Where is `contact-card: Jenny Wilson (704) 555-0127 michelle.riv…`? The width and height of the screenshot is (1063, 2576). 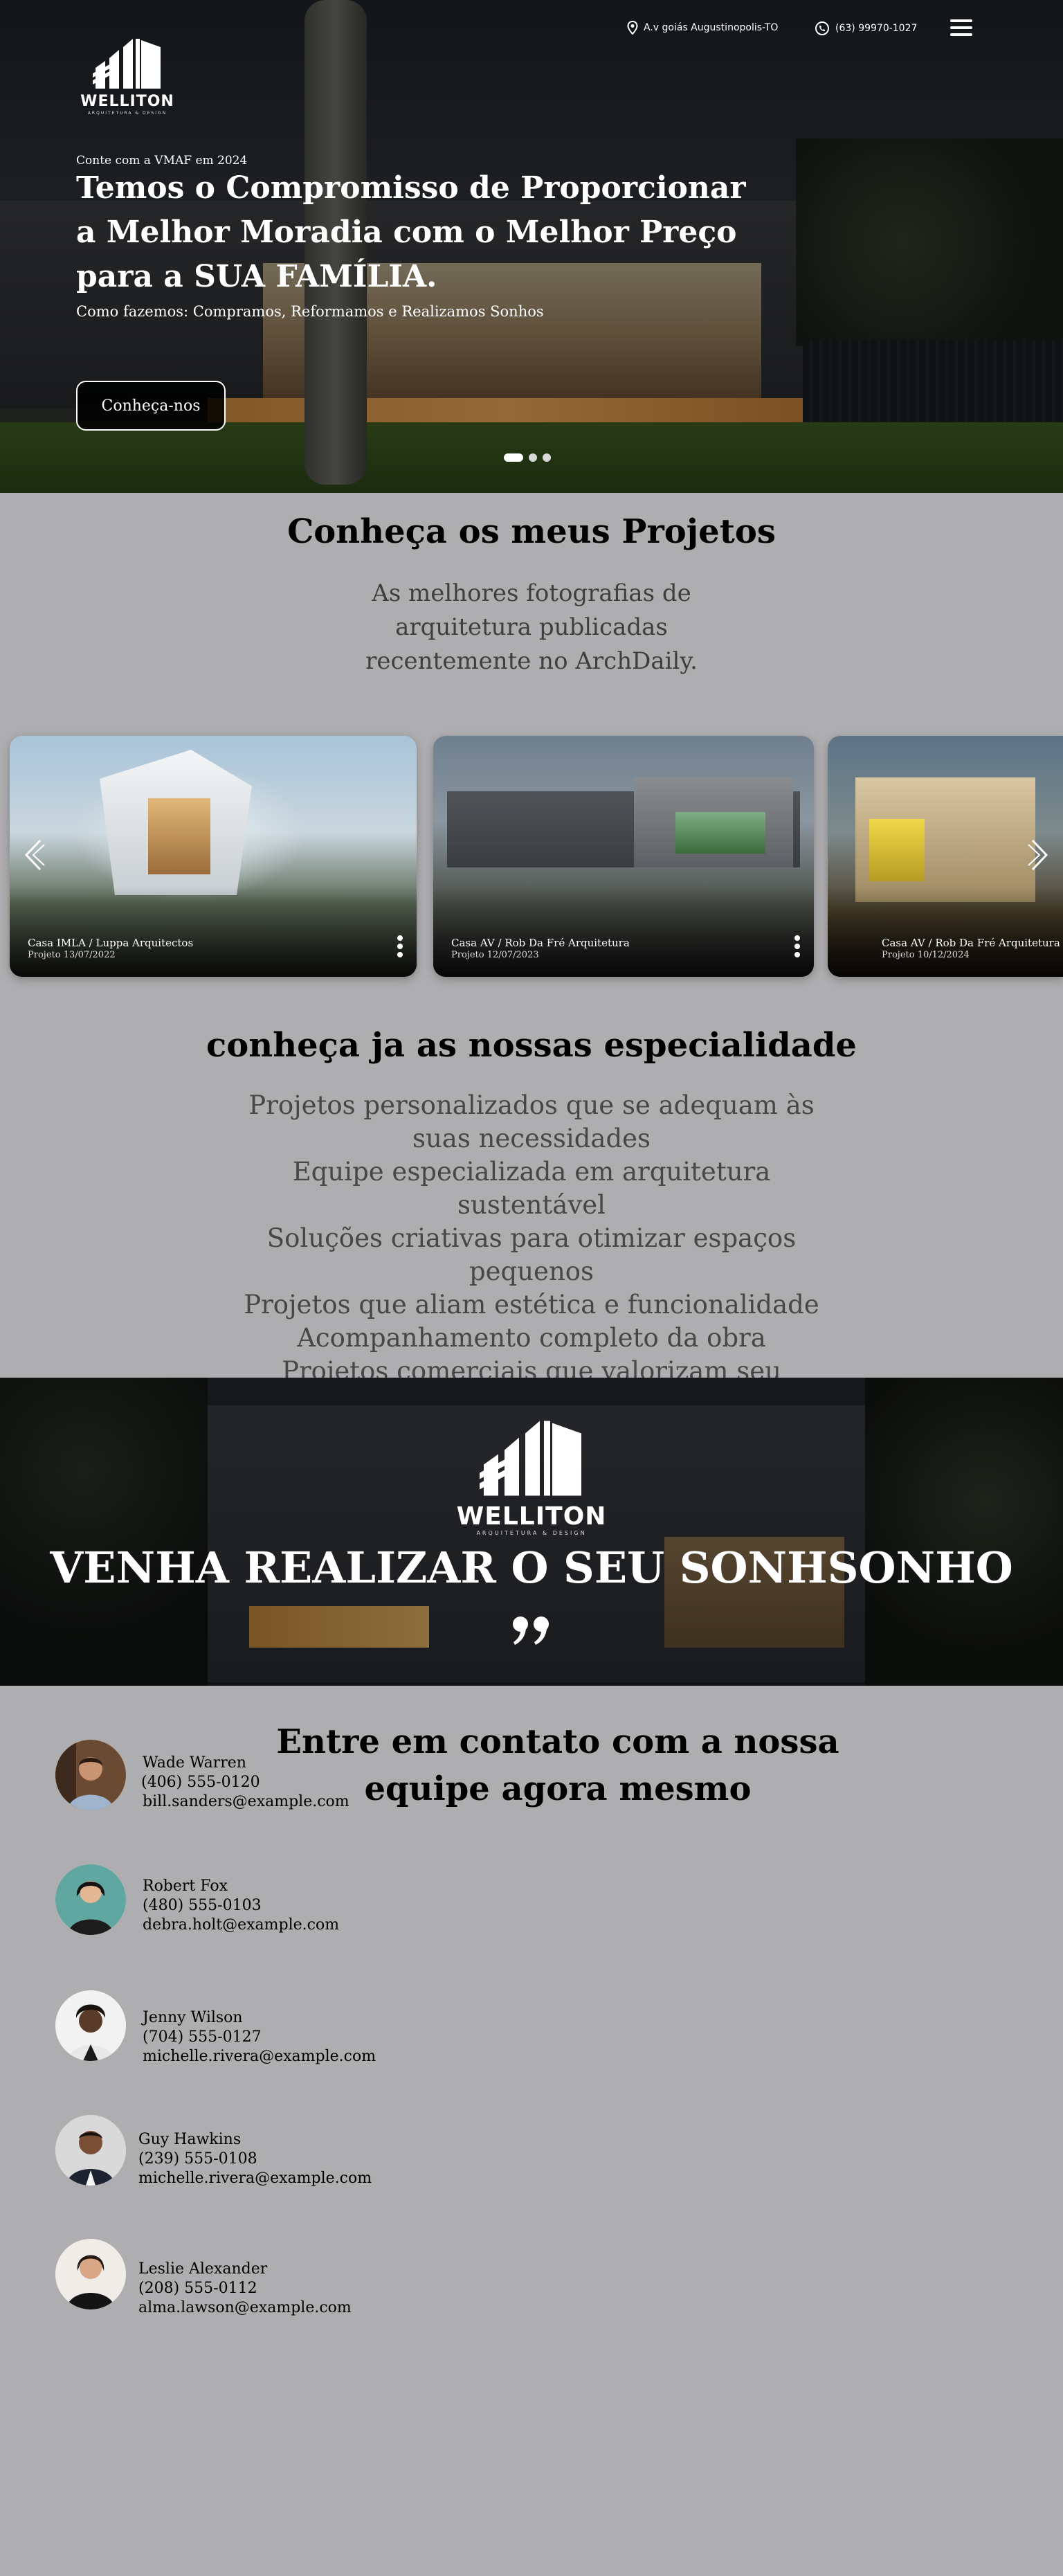
contact-card: Jenny Wilson (704) 555-0127 michelle.riv… is located at coordinates (297, 2028).